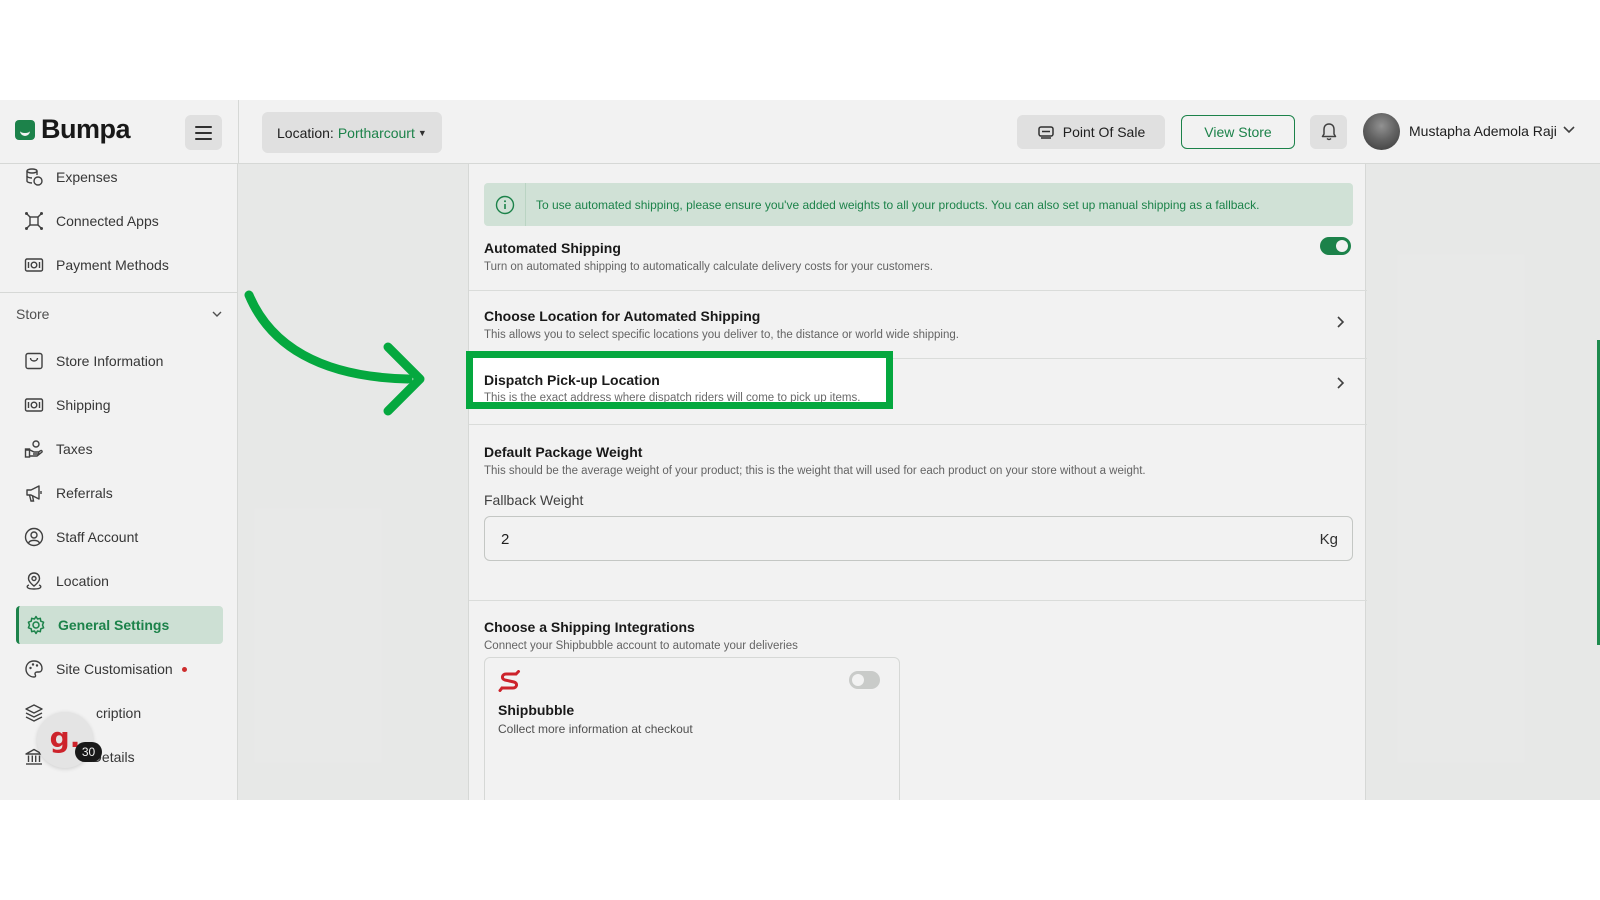 The image size is (1600, 900). What do you see at coordinates (563, 452) in the screenshot?
I see `setting-title: Default Package Weight` at bounding box center [563, 452].